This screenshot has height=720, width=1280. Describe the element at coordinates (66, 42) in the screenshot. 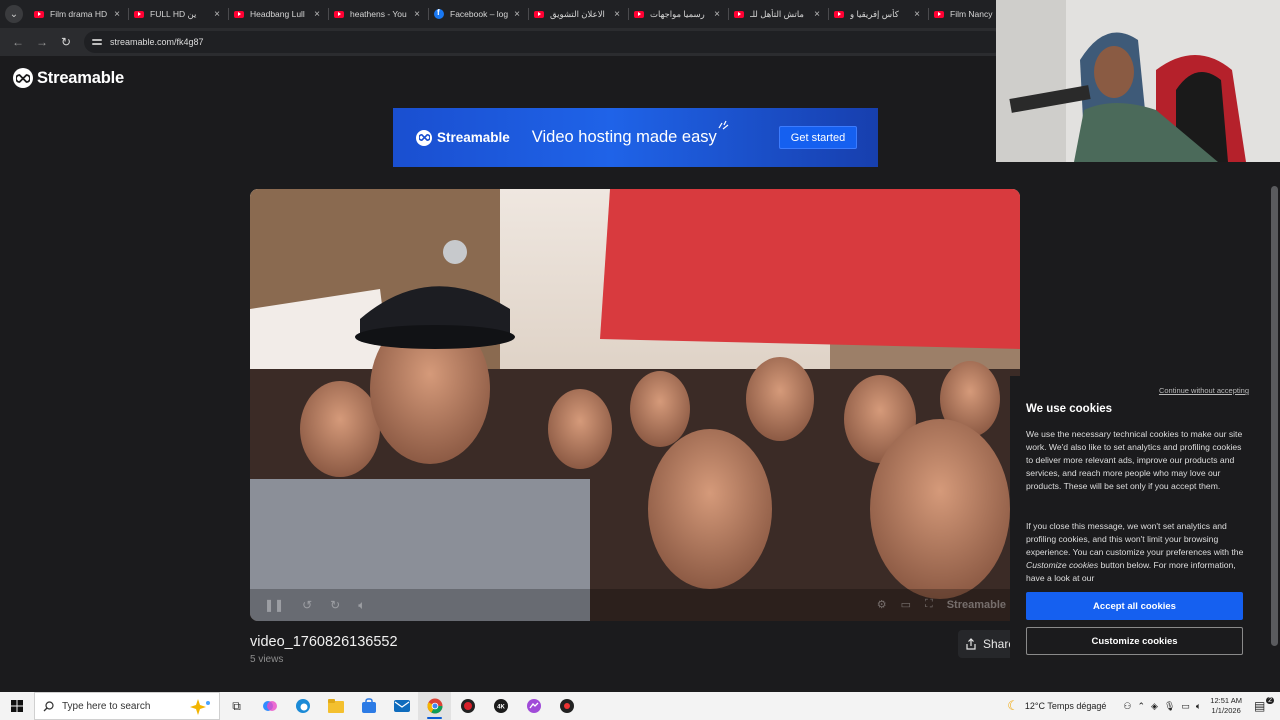

I see `reload-button: ↻` at that location.